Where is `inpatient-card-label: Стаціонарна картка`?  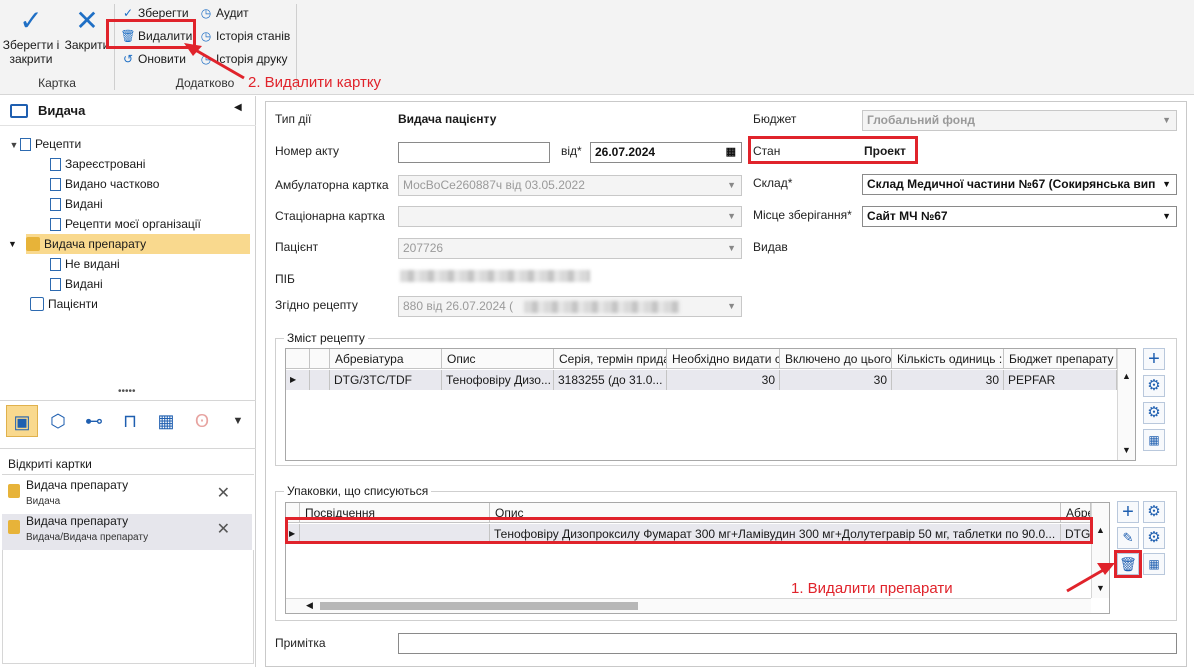
inpatient-card-label: Стаціонарна картка is located at coordinates (330, 216).